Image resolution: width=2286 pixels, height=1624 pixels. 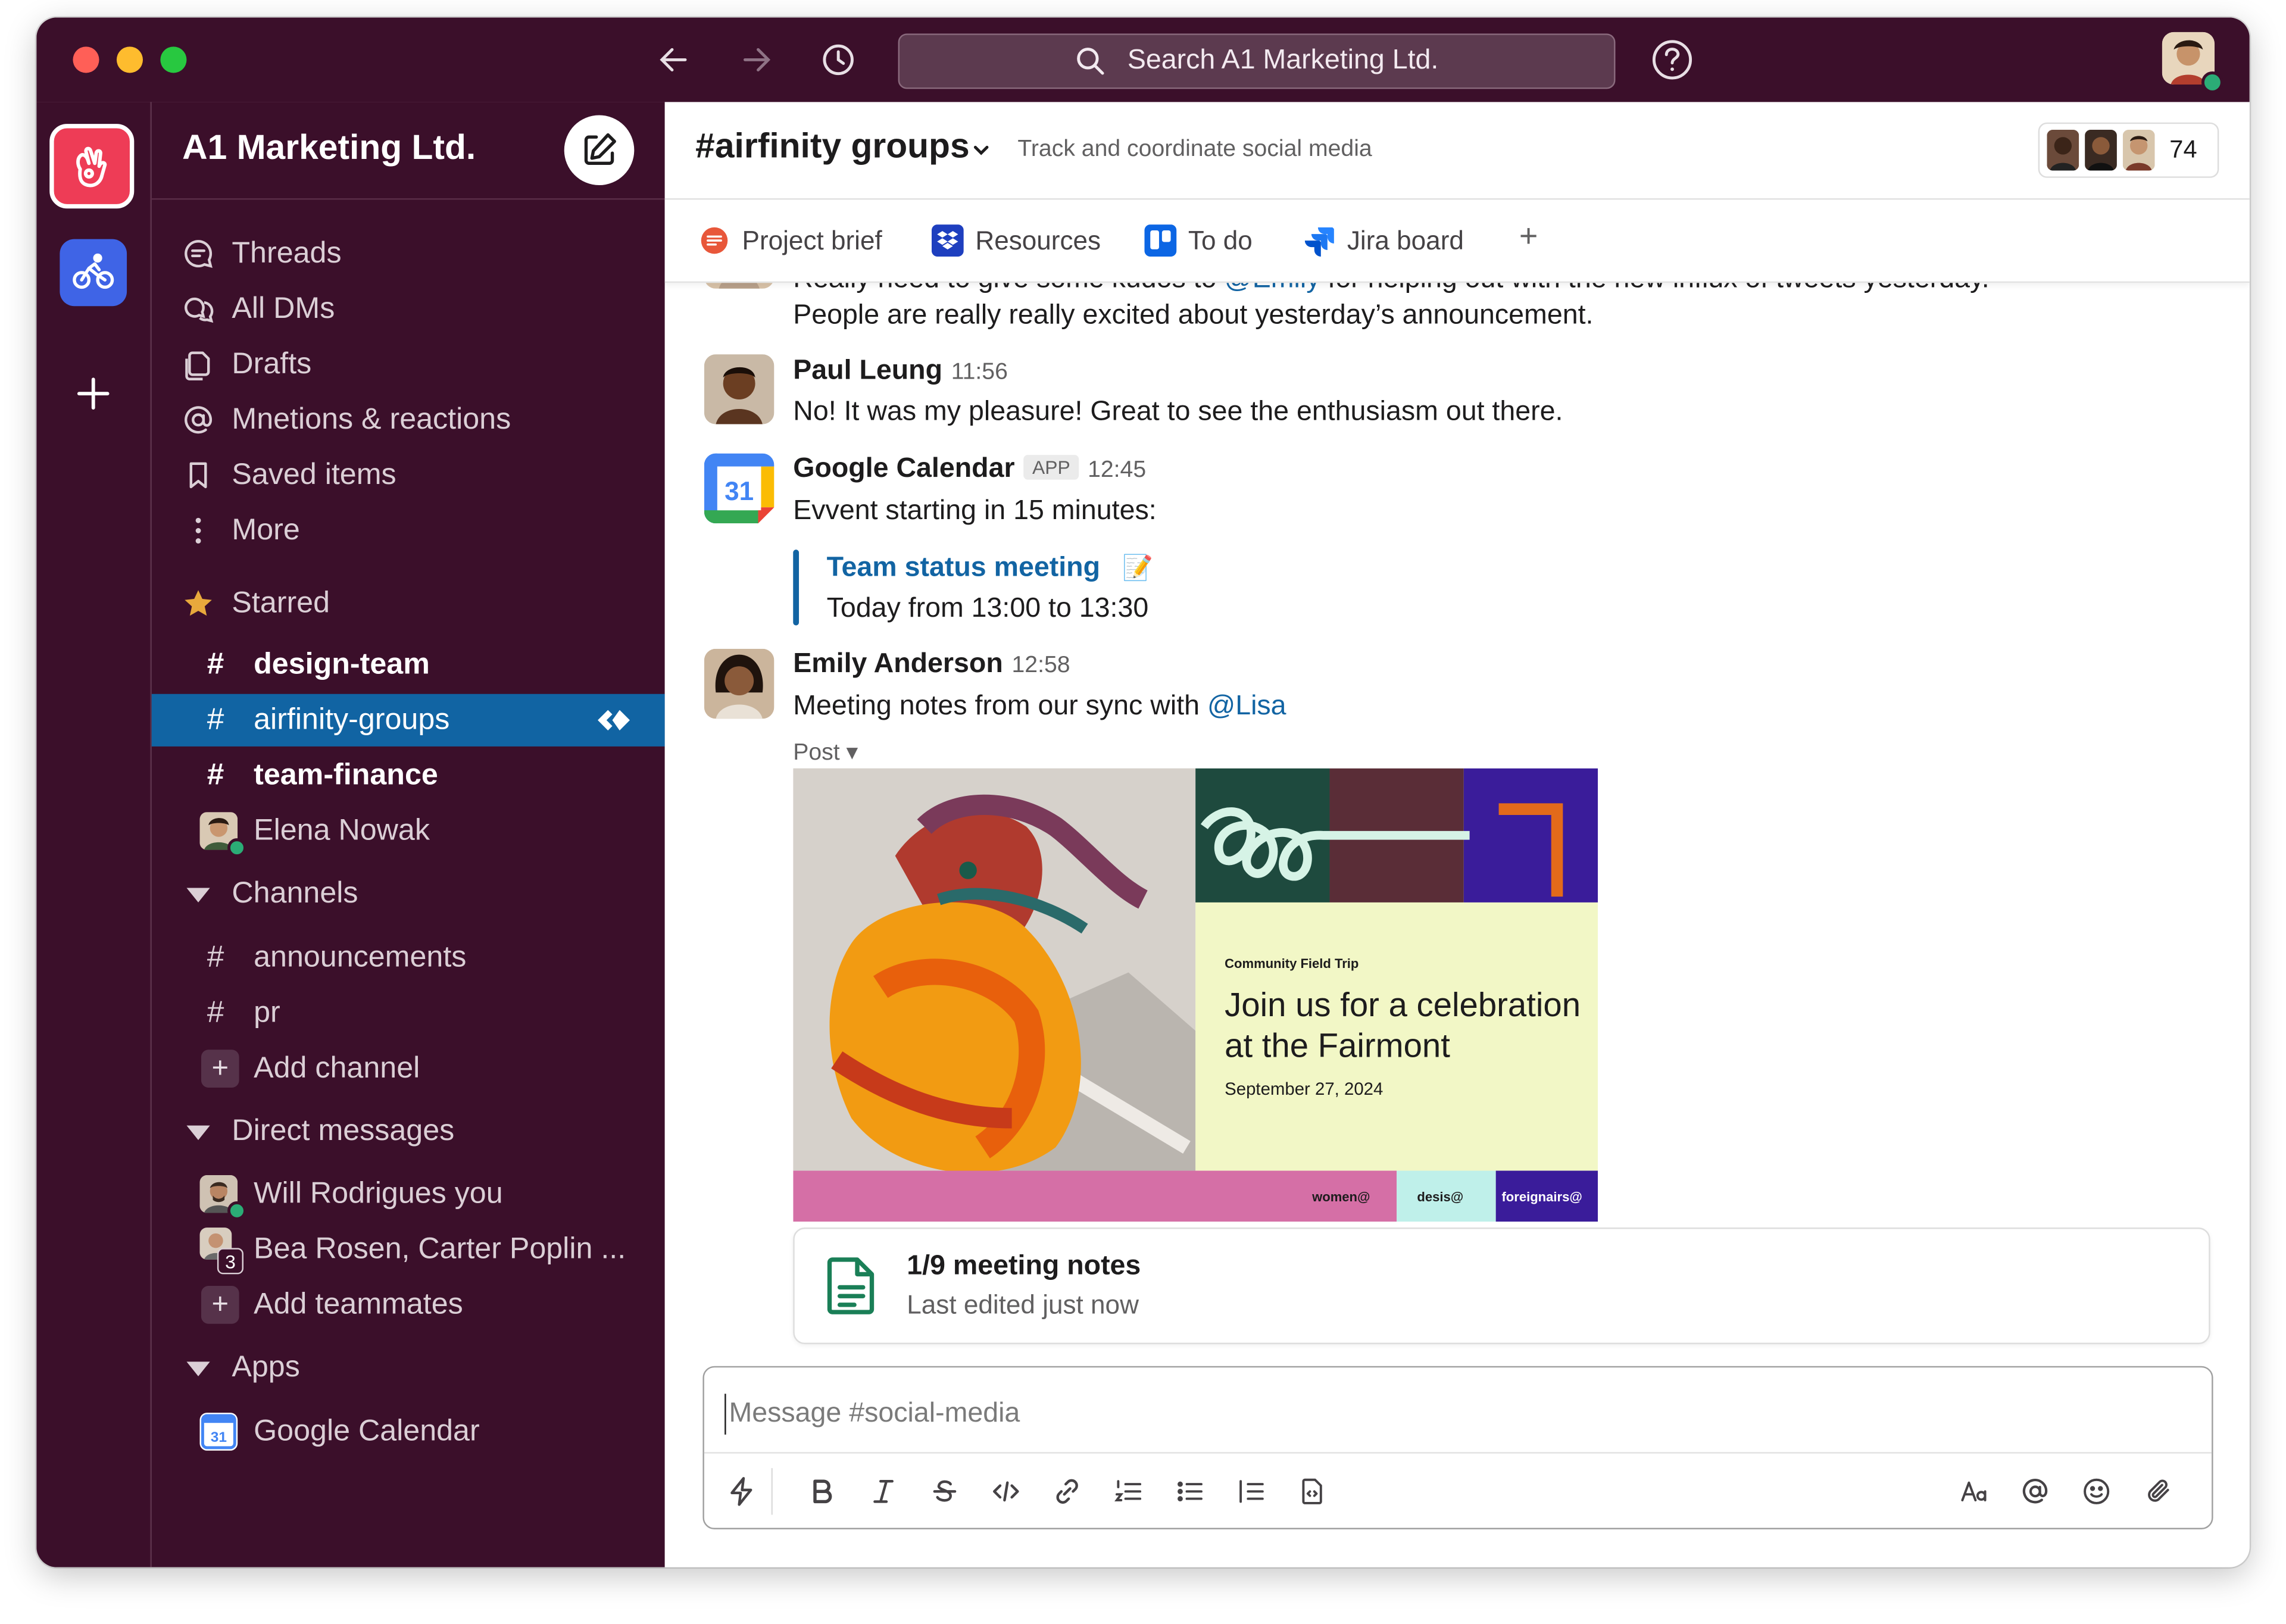 I want to click on italic-icon, so click(x=883, y=1491).